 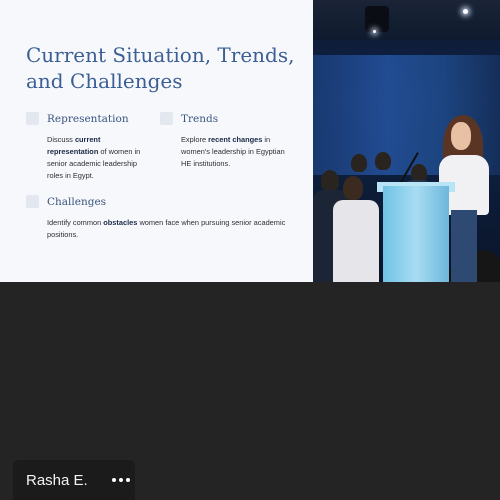 What do you see at coordinates (416, 234) in the screenshot?
I see `podium` at bounding box center [416, 234].